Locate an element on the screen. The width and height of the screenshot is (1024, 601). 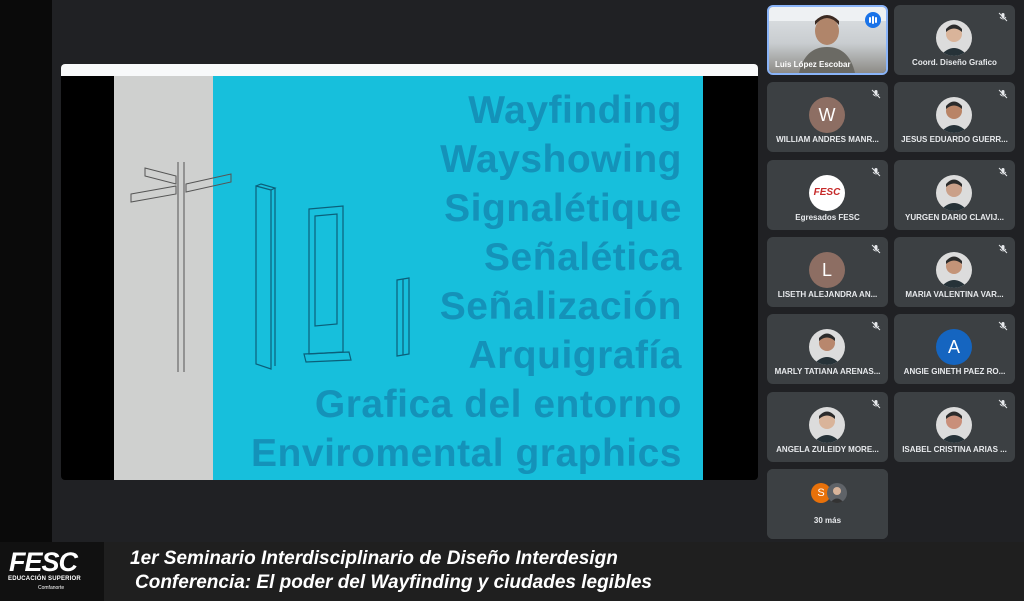
slide-word: Grafica del entorno is located at coordinates (498, 404).